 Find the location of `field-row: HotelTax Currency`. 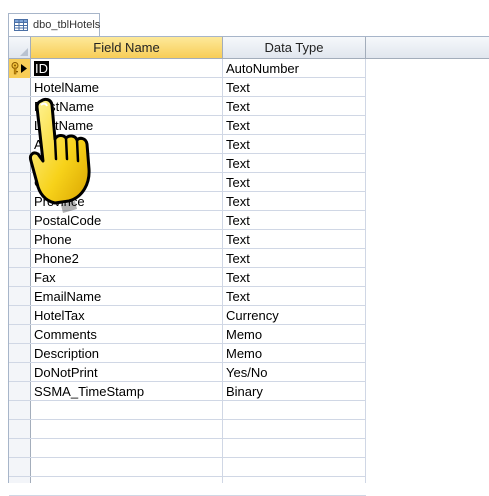

field-row: HotelTax Currency is located at coordinates (187, 315).